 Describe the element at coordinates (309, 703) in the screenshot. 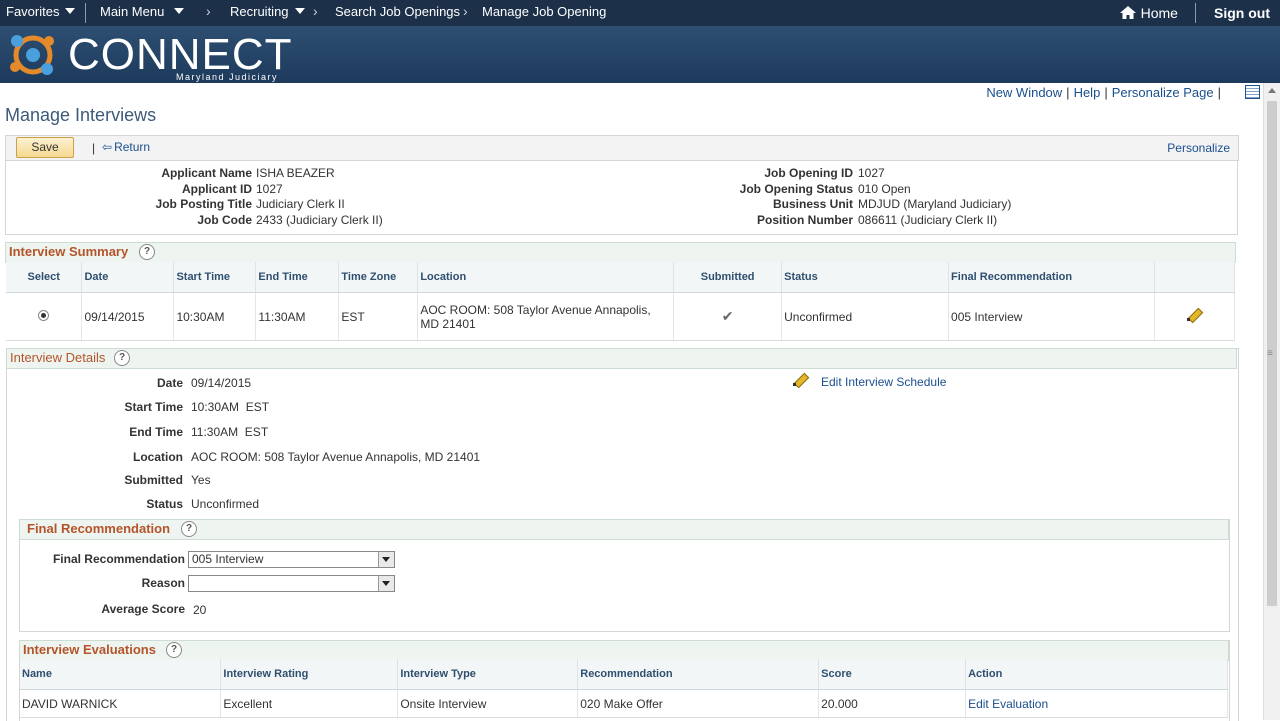

I see `interview-rating-cell: Excellent` at that location.